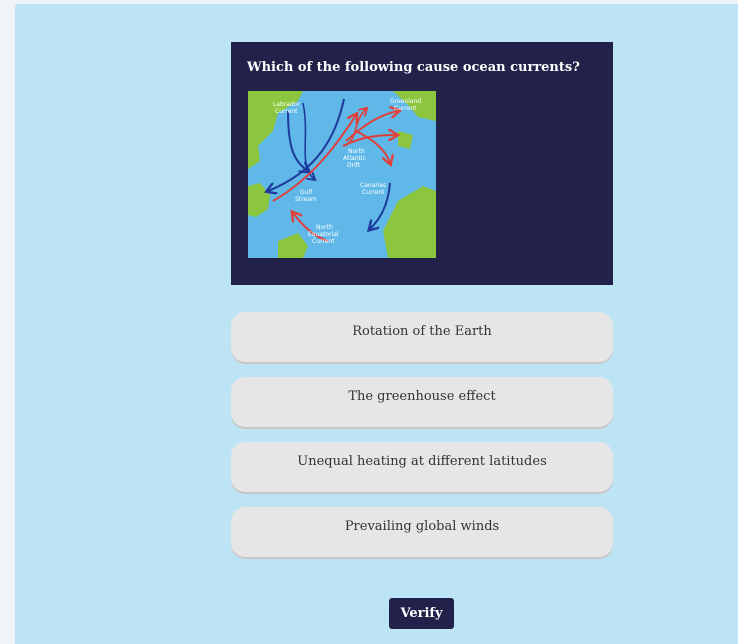  What do you see at coordinates (286, 108) in the screenshot?
I see `map-label-labrador: Labrador Current` at bounding box center [286, 108].